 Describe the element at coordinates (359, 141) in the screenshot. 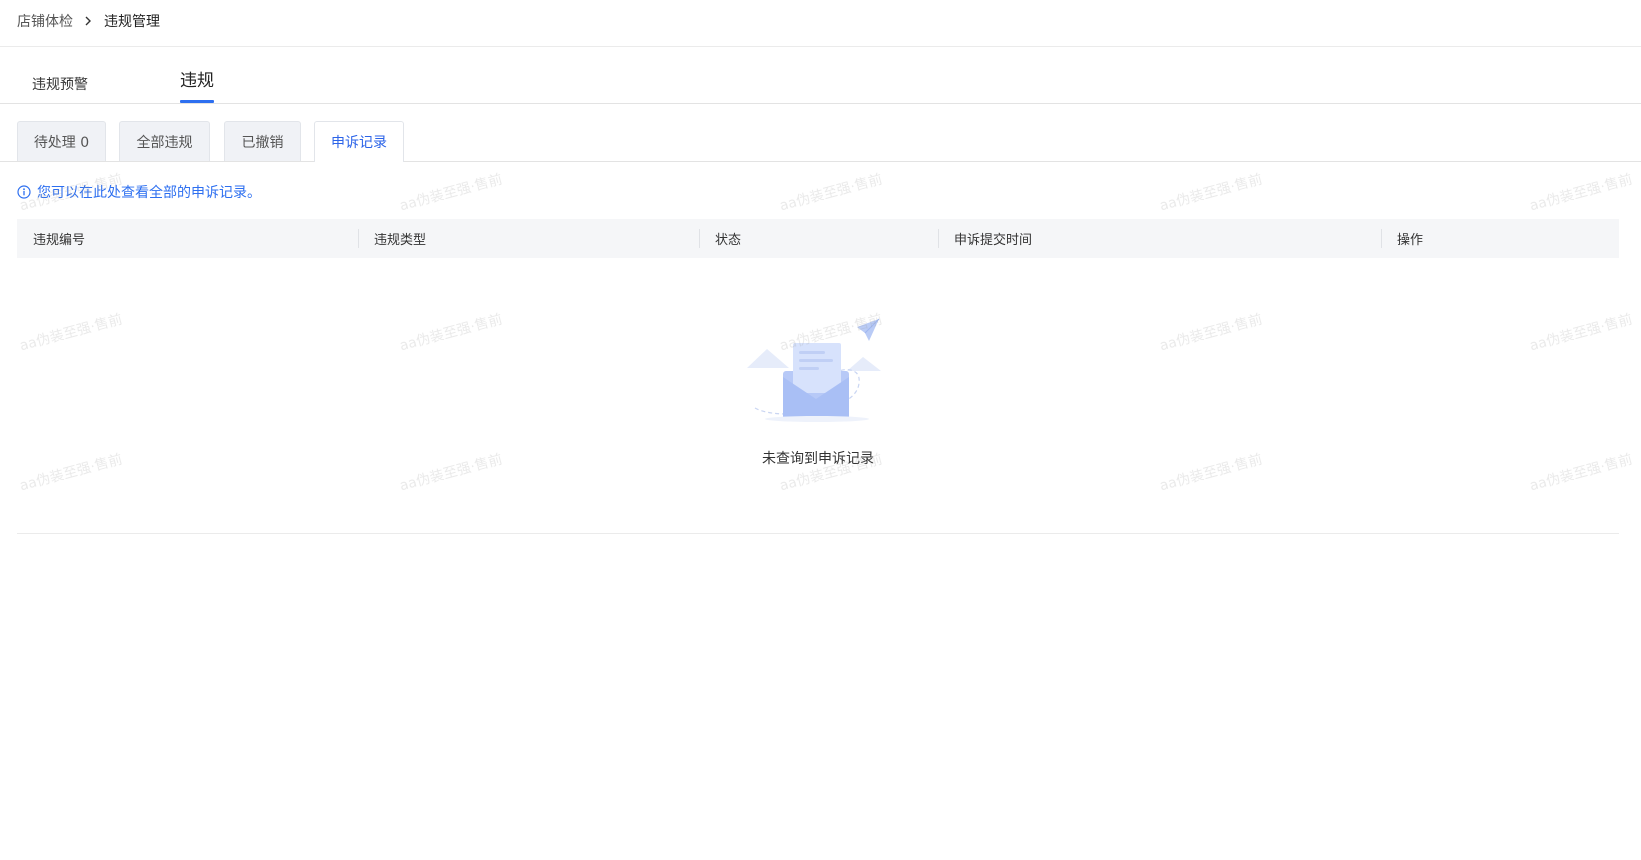

I see `card-tab-appeal-records: 申诉记录` at that location.